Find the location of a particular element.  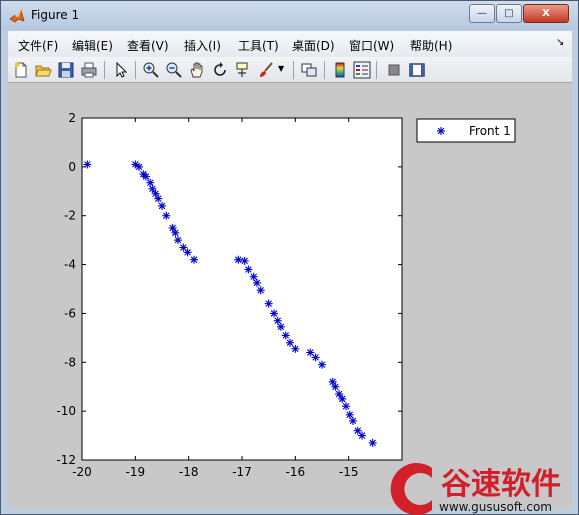

y-tick-label: -6 is located at coordinates (70, 313).